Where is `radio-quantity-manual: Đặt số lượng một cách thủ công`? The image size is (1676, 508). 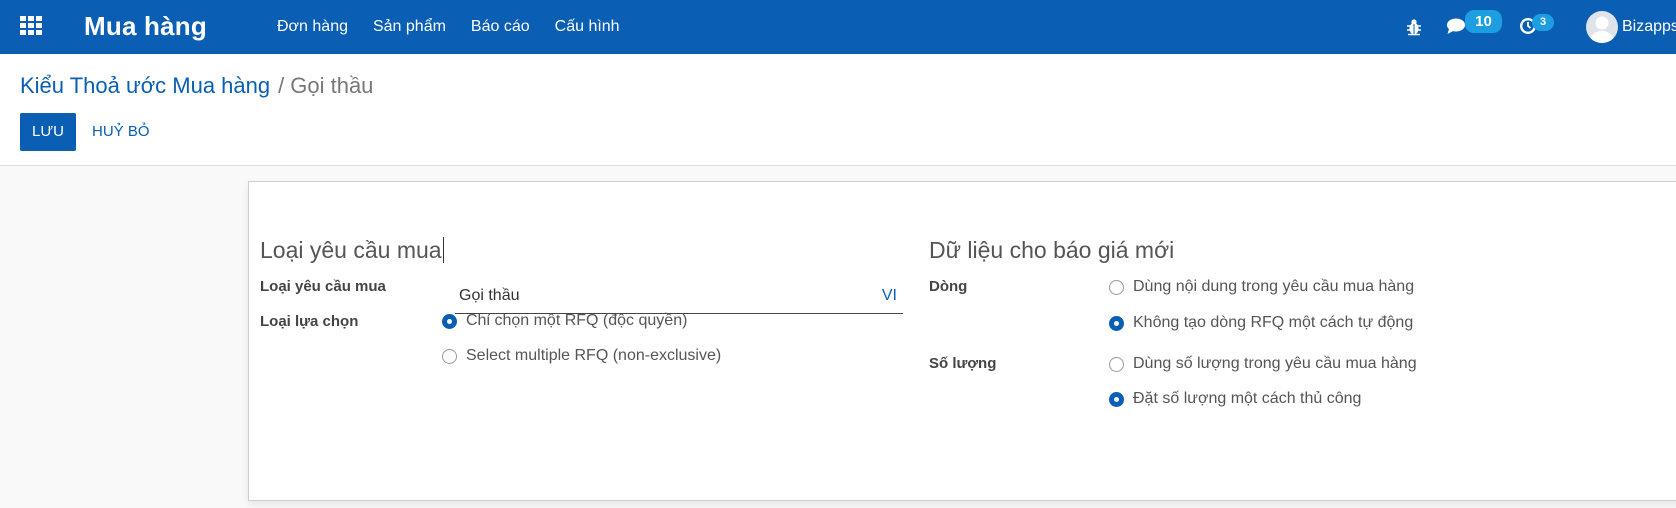
radio-quantity-manual: Đặt số lượng một cách thủ công is located at coordinates (1235, 399).